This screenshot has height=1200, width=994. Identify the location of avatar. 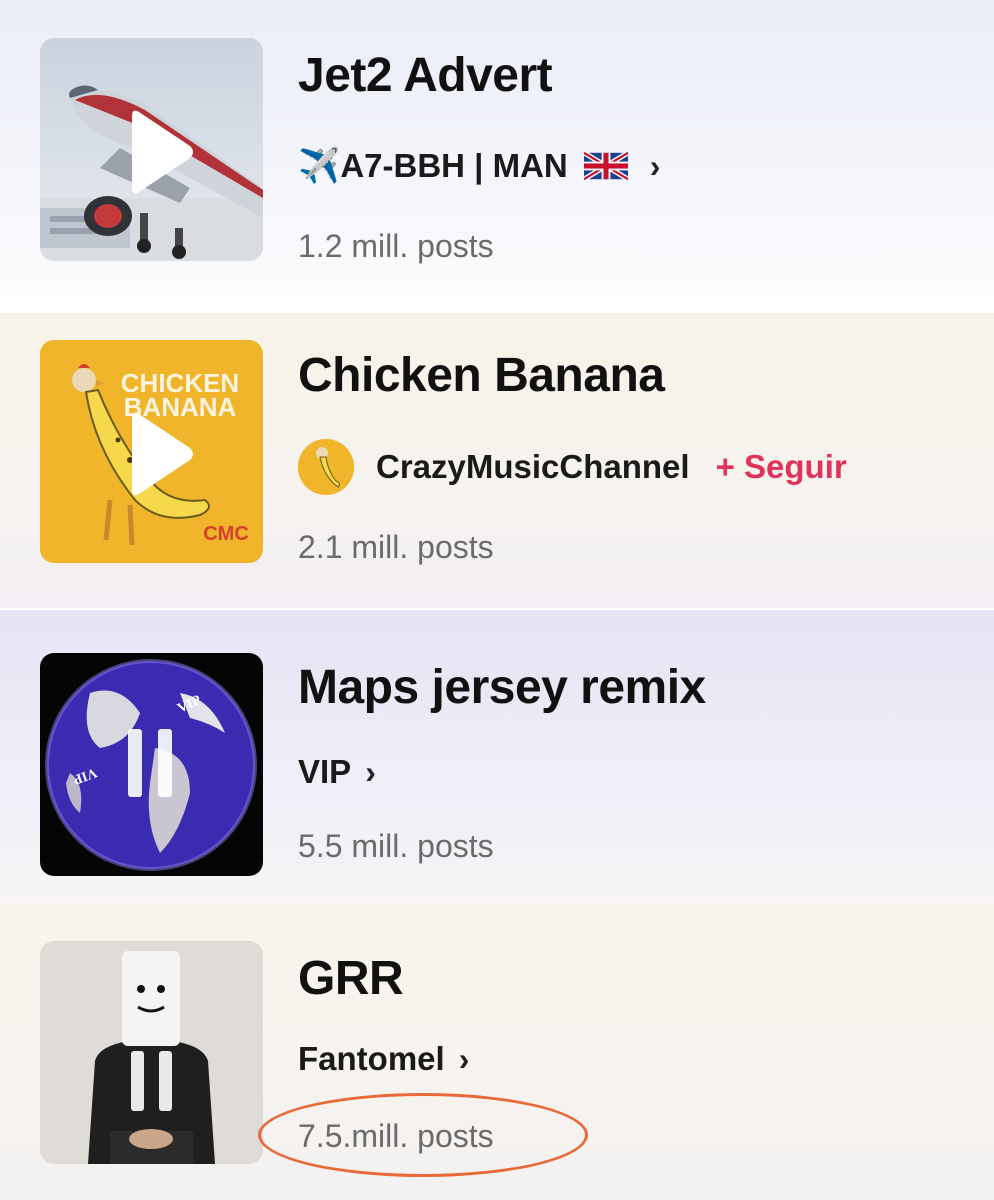
(326, 467).